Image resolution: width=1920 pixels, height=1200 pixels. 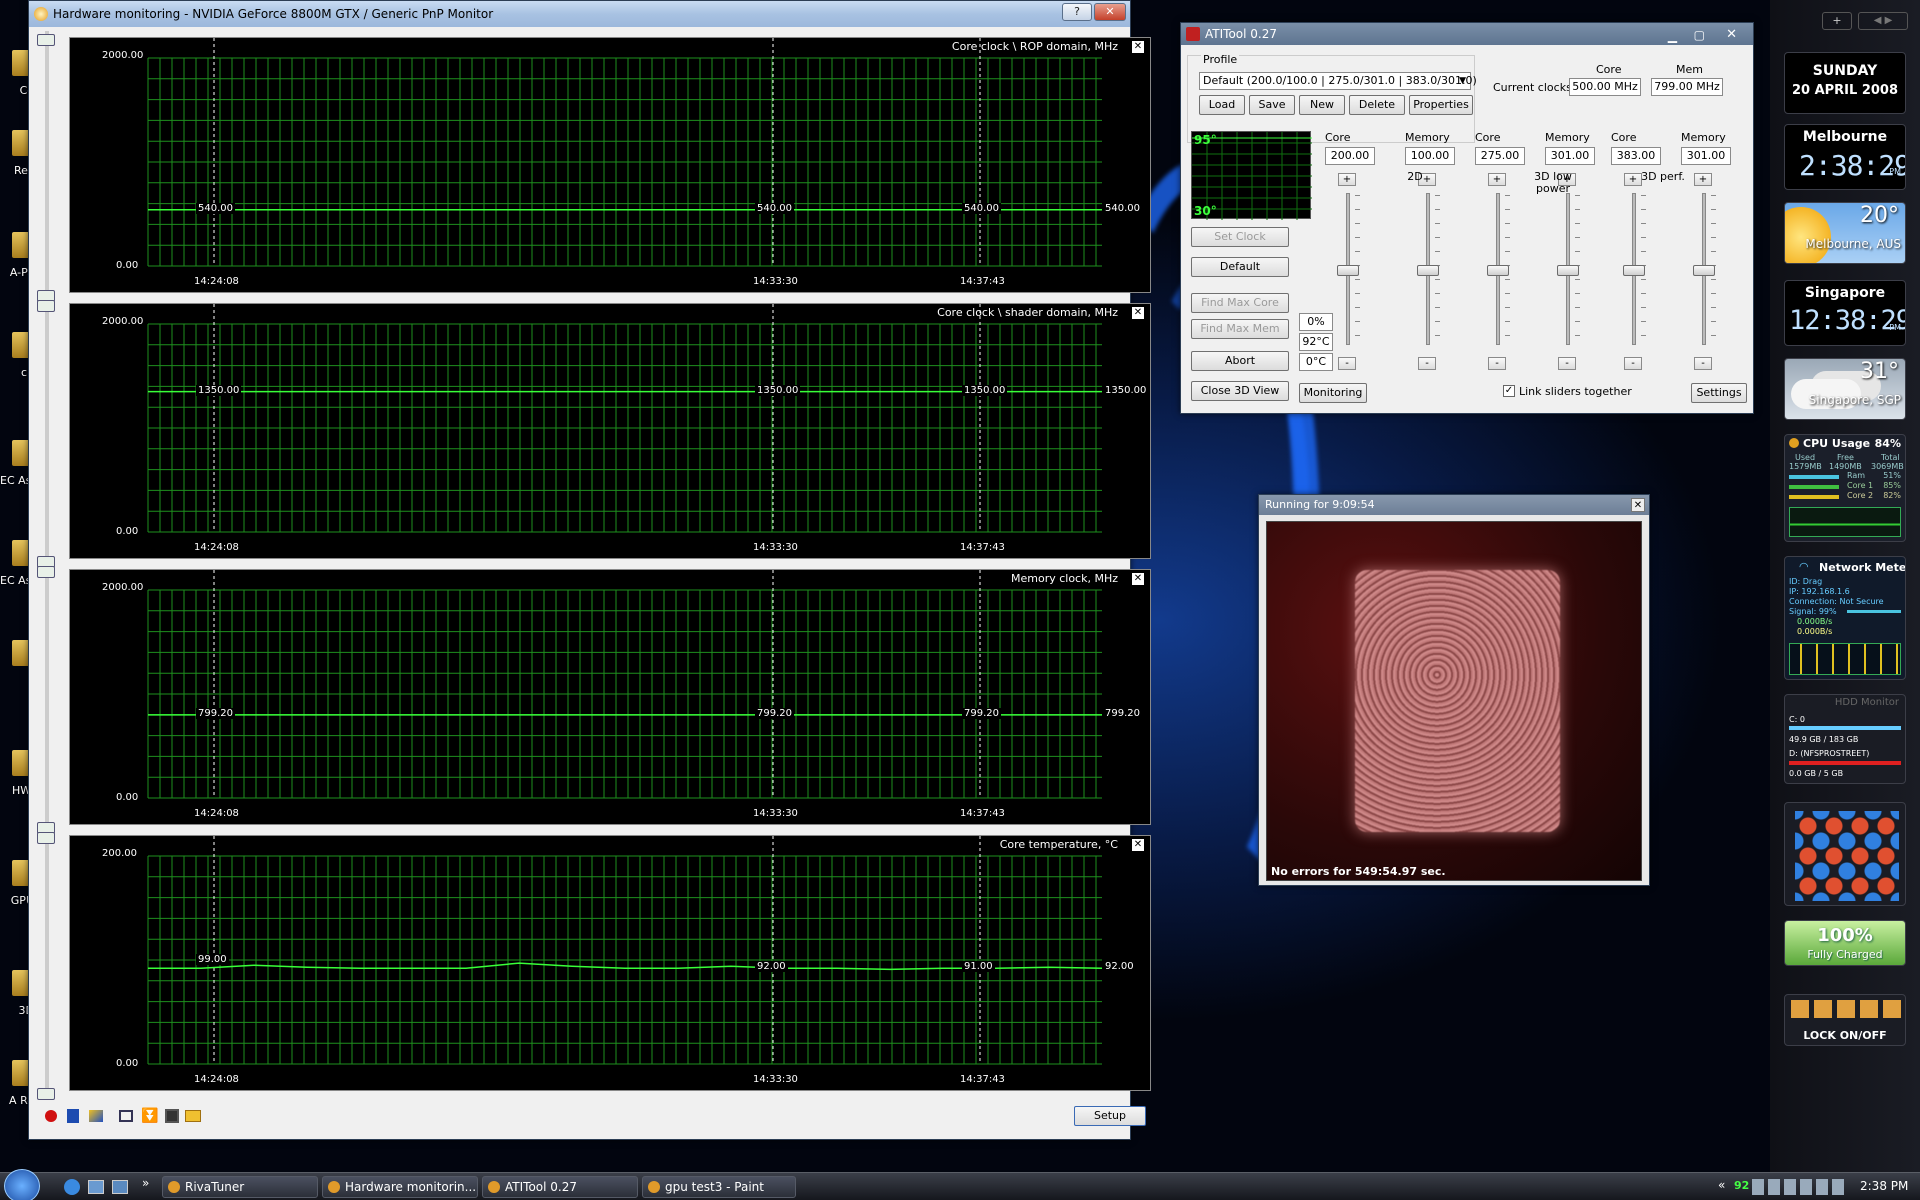 What do you see at coordinates (1500, 156) in the screenshot?
I see `clock-column-value: 275.00` at bounding box center [1500, 156].